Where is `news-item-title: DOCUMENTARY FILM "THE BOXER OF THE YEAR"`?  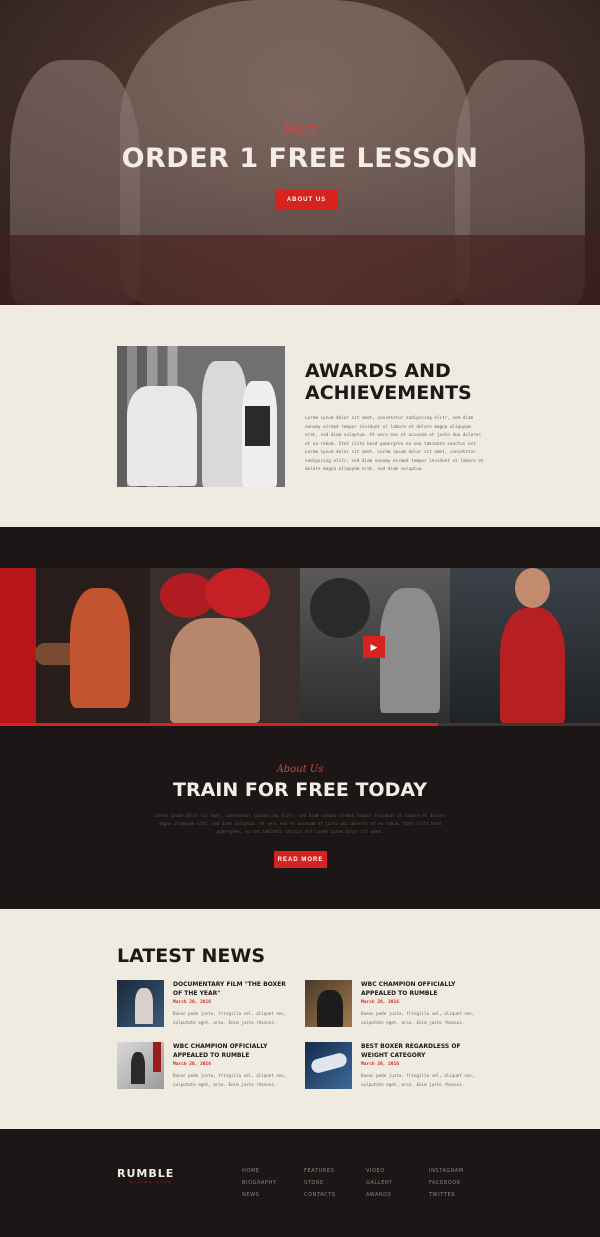
news-item-title: DOCUMENTARY FILM "THE BOXER OF THE YEAR" is located at coordinates (233, 989).